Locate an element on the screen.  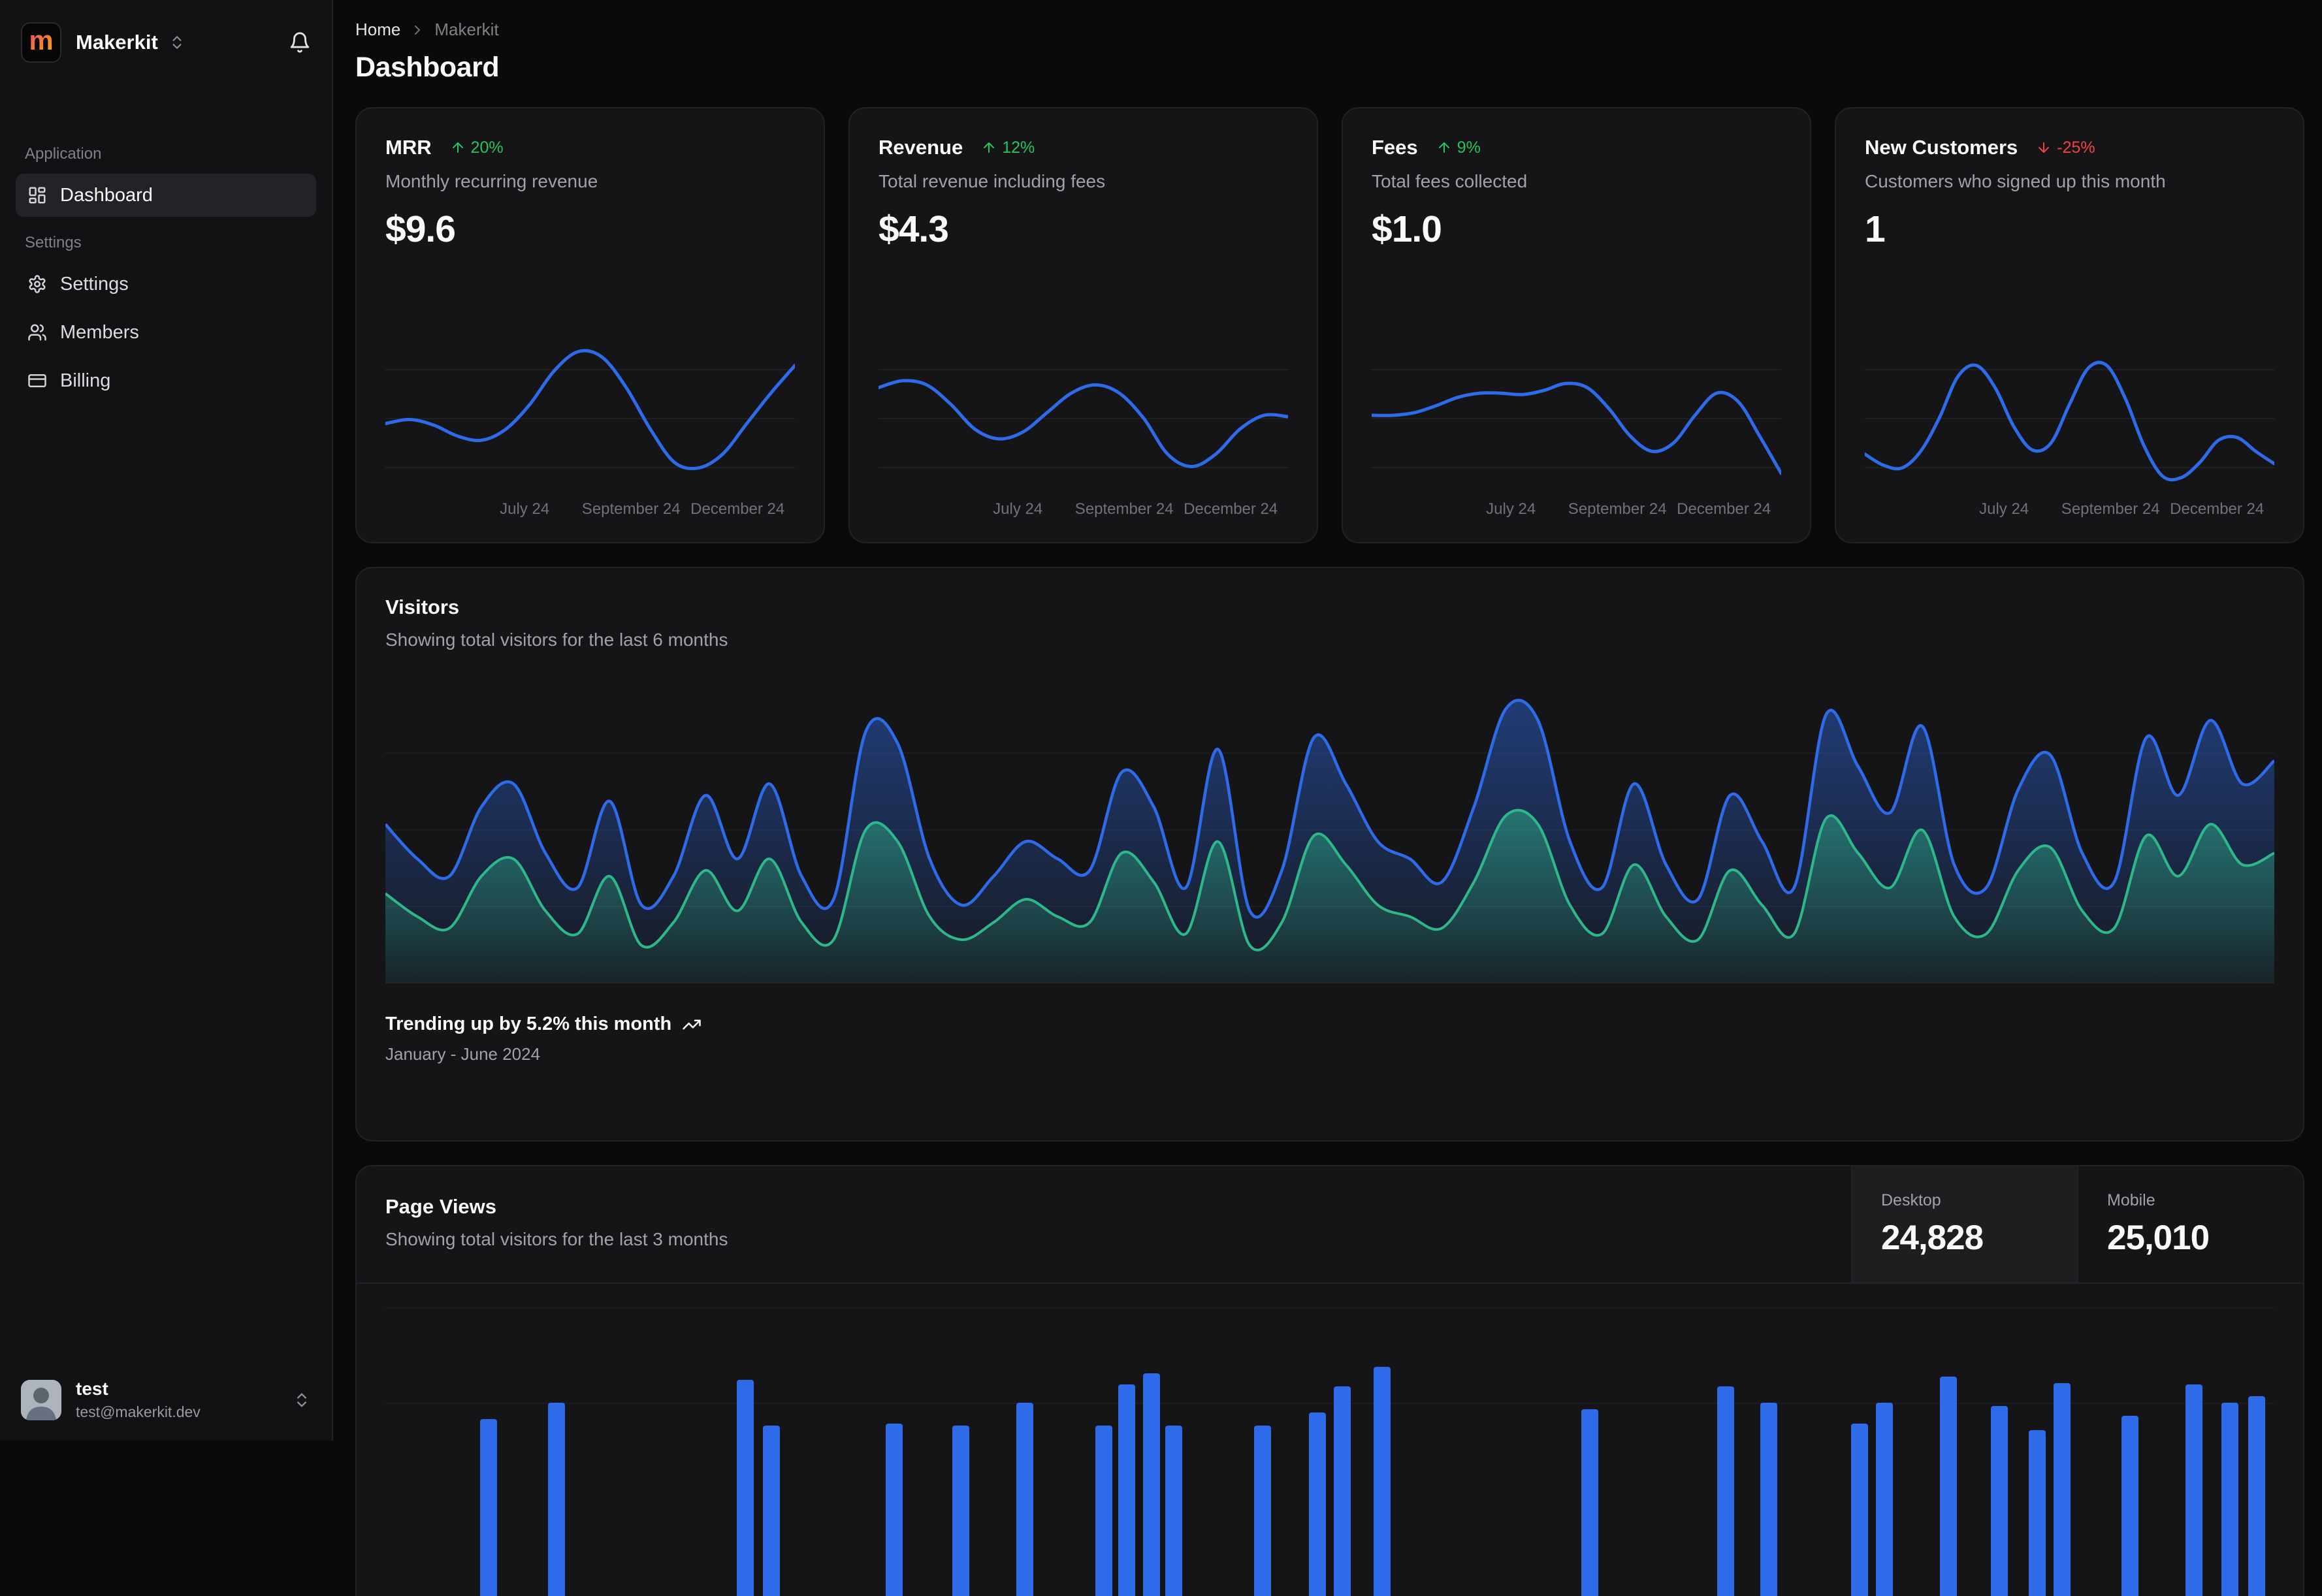
chevron-right-icon is located at coordinates (418, 30).